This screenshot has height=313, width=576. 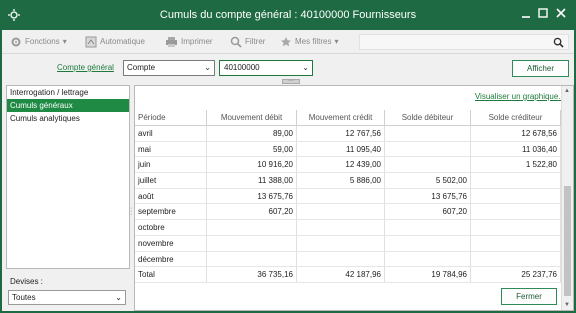 What do you see at coordinates (67, 297) in the screenshot?
I see `devises-select: Toutes ⌄` at bounding box center [67, 297].